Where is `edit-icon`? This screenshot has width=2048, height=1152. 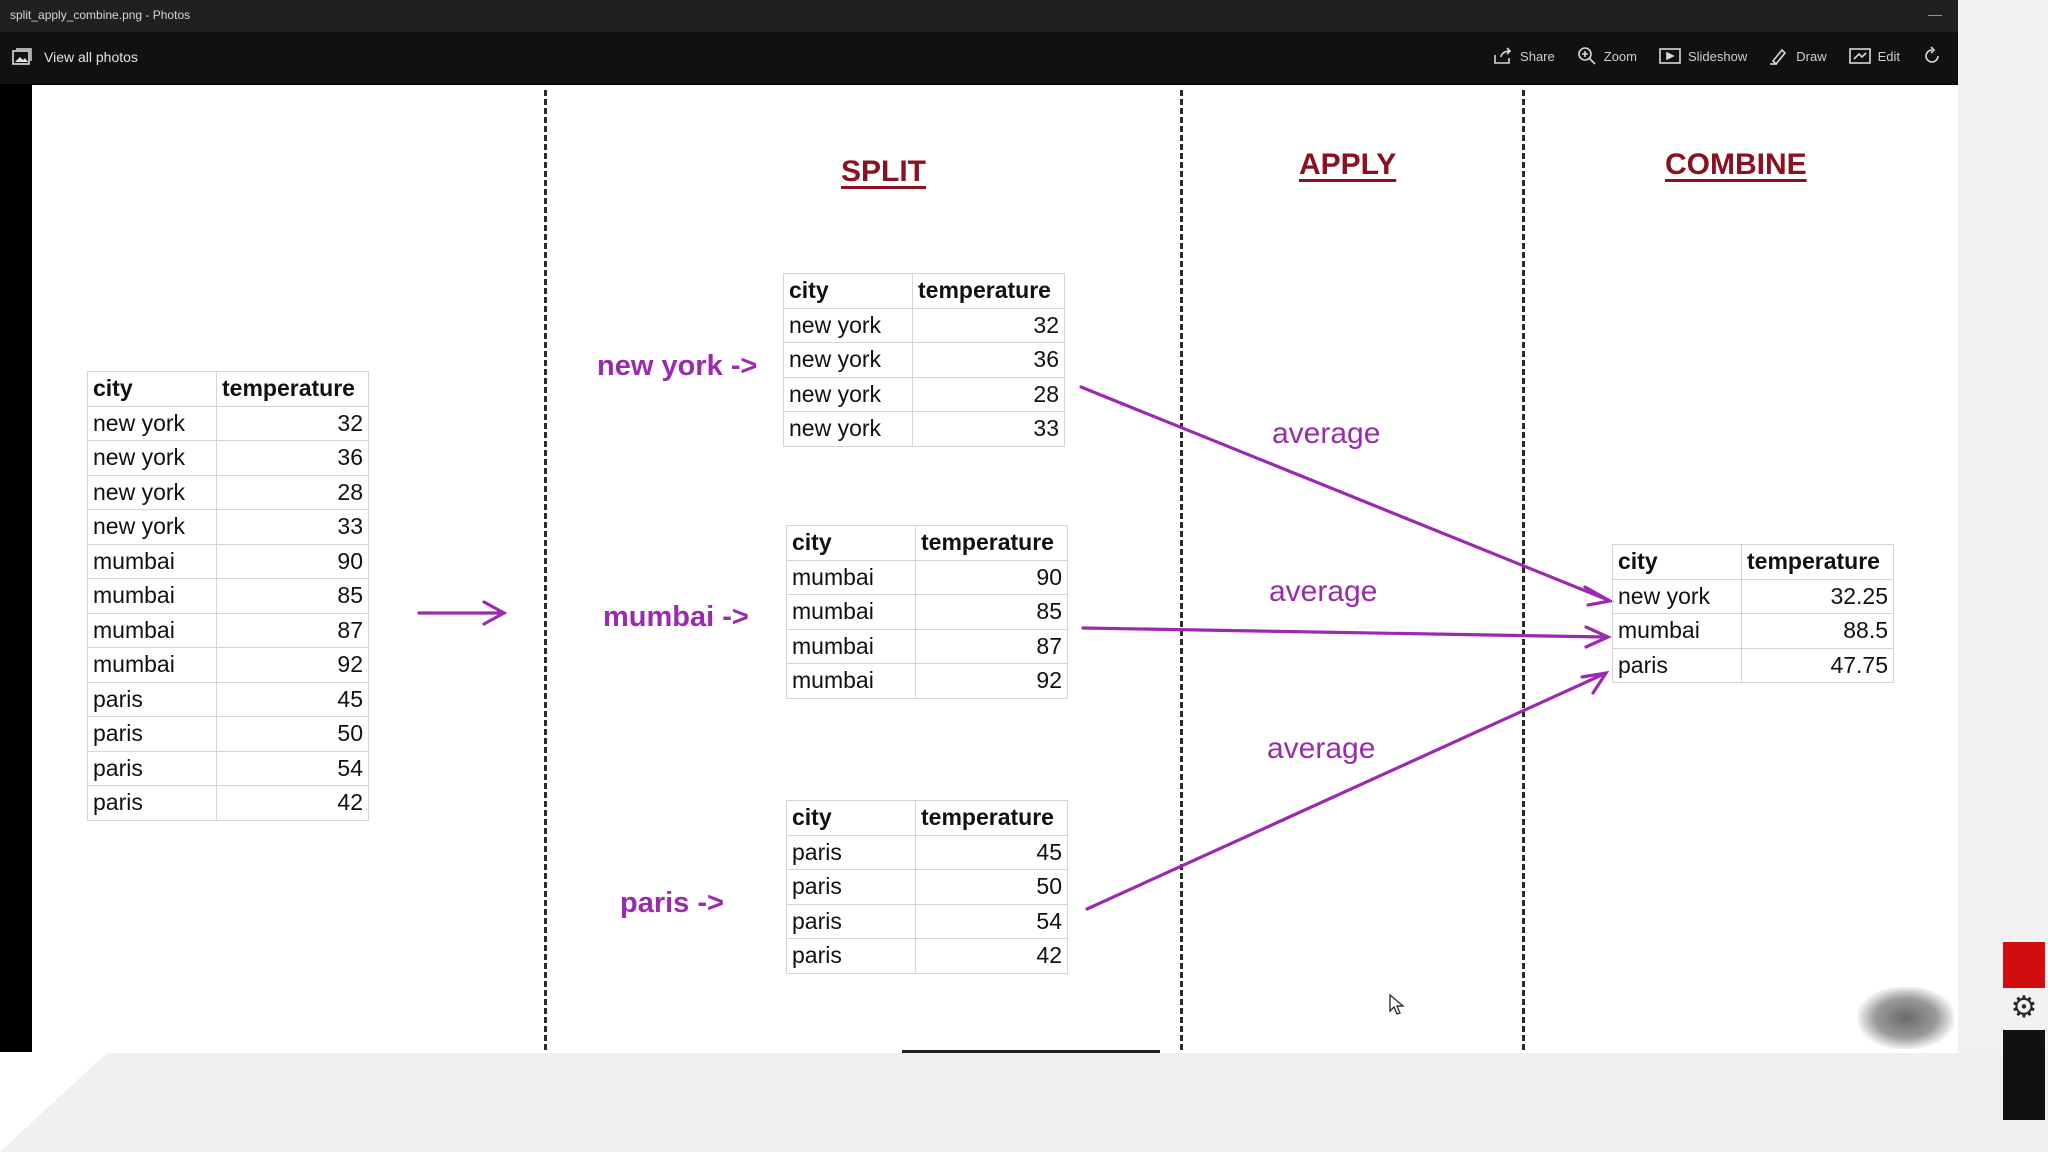 edit-icon is located at coordinates (1859, 56).